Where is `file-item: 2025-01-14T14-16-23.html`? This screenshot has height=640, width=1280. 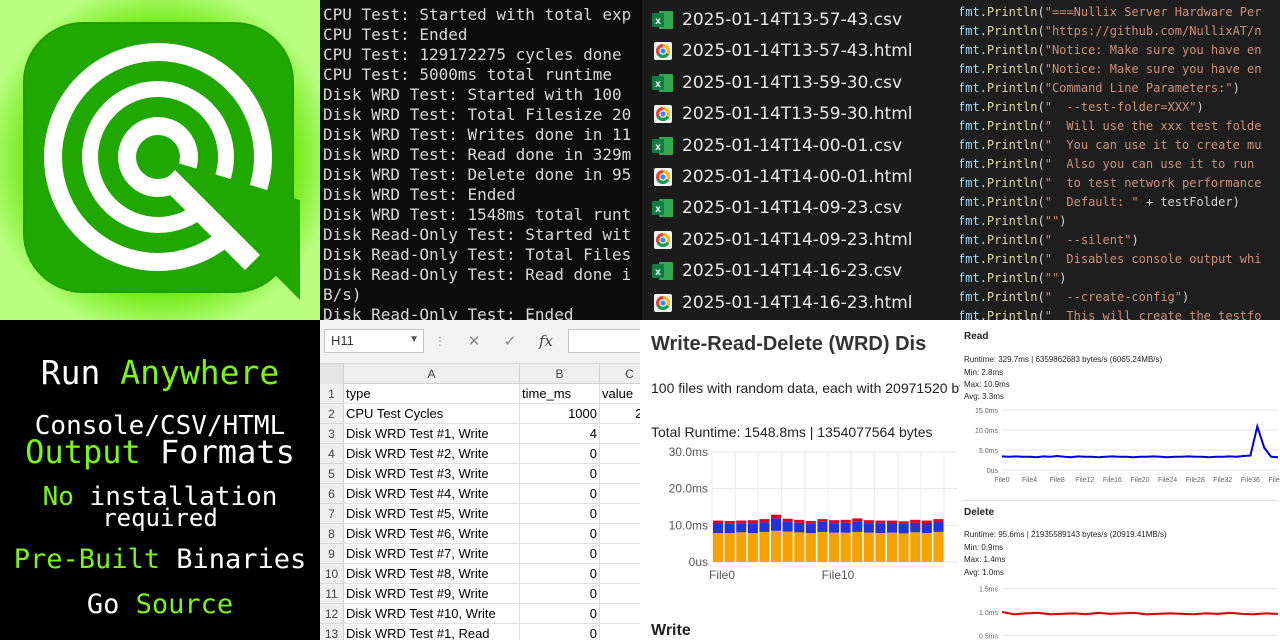
file-item: 2025-01-14T14-16-23.html is located at coordinates (782, 303).